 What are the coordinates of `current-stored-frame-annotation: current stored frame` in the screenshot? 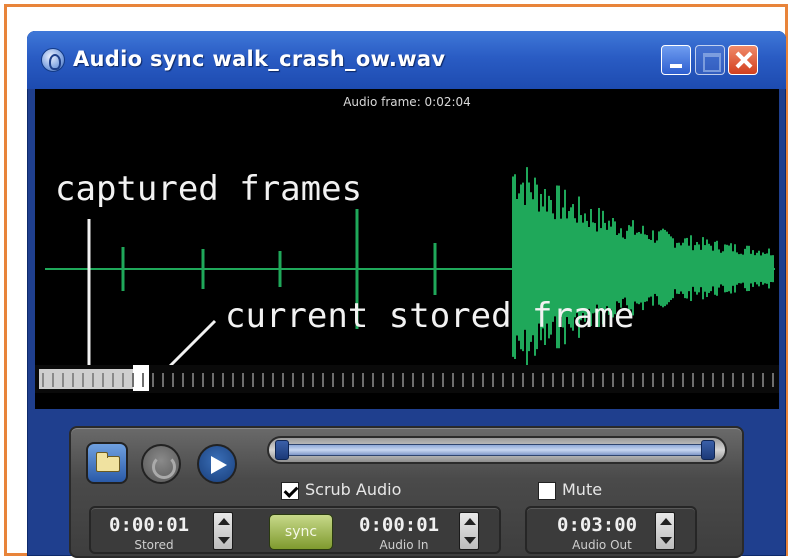 It's located at (430, 316).